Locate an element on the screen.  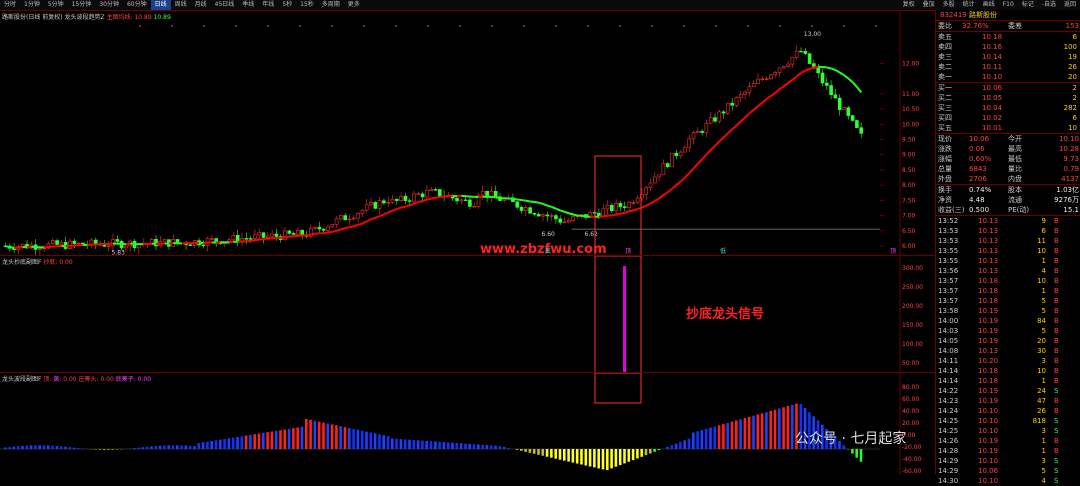
bid-price: 10.01 is located at coordinates (992, 128).